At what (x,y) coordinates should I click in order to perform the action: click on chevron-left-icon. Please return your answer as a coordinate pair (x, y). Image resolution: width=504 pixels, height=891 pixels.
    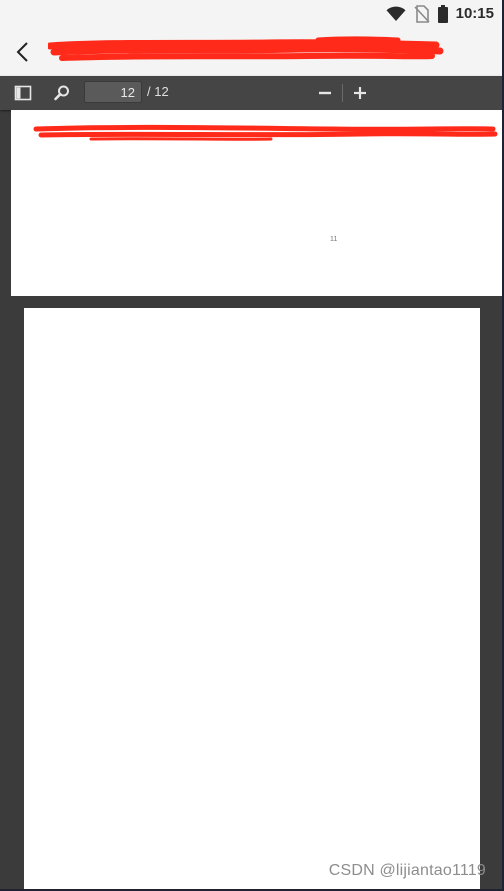
    Looking at the image, I should click on (22, 52).